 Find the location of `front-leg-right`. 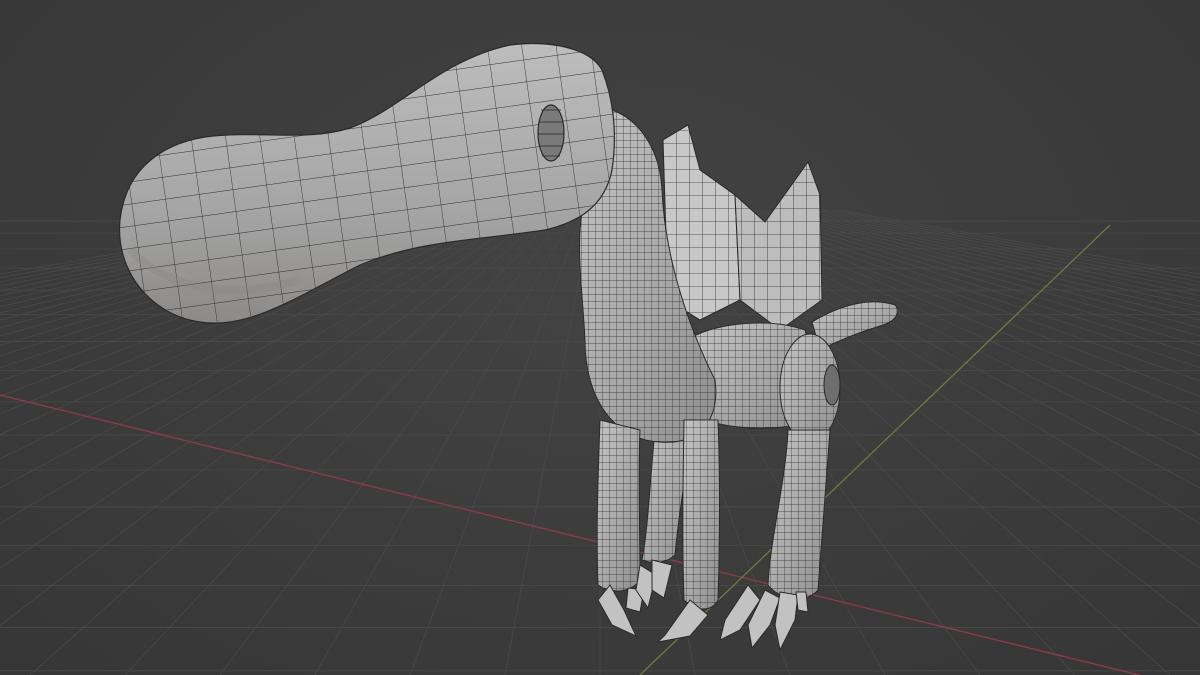

front-leg-right is located at coordinates (701, 514).